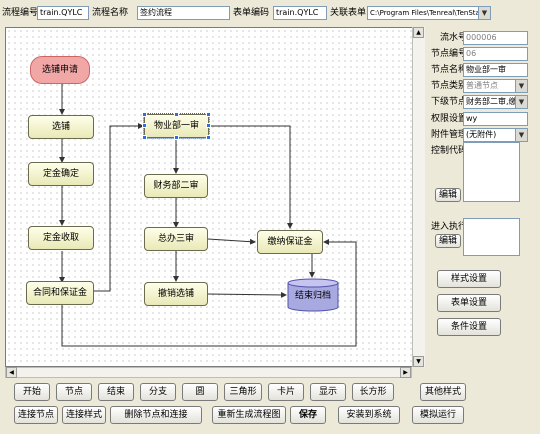  I want to click on node-name-label: 节点名称, so click(449, 70).